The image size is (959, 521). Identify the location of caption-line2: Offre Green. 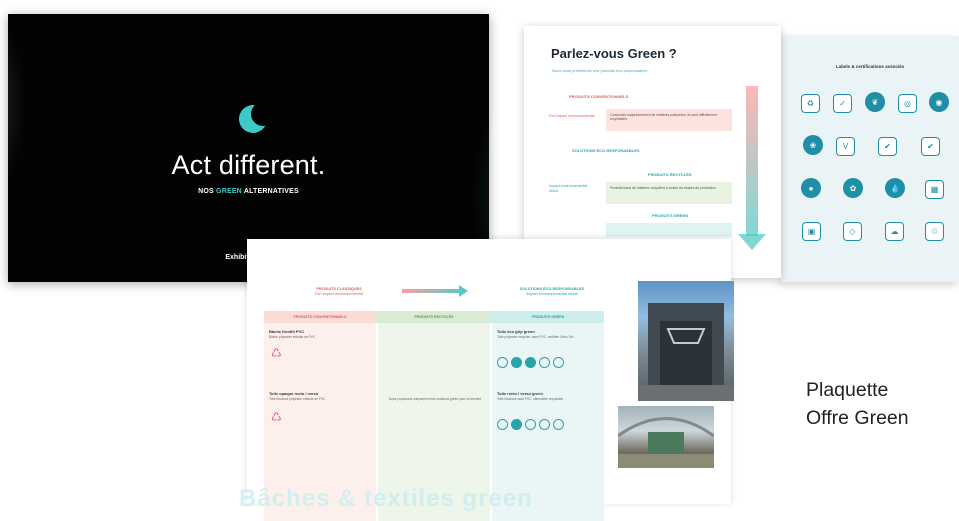
(857, 418).